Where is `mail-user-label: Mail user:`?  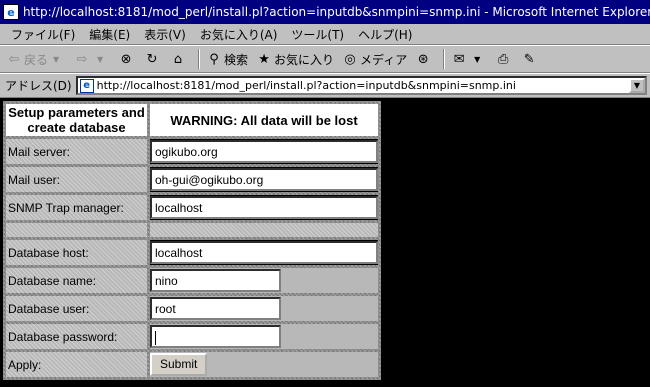
mail-user-label: Mail user: is located at coordinates (76, 179).